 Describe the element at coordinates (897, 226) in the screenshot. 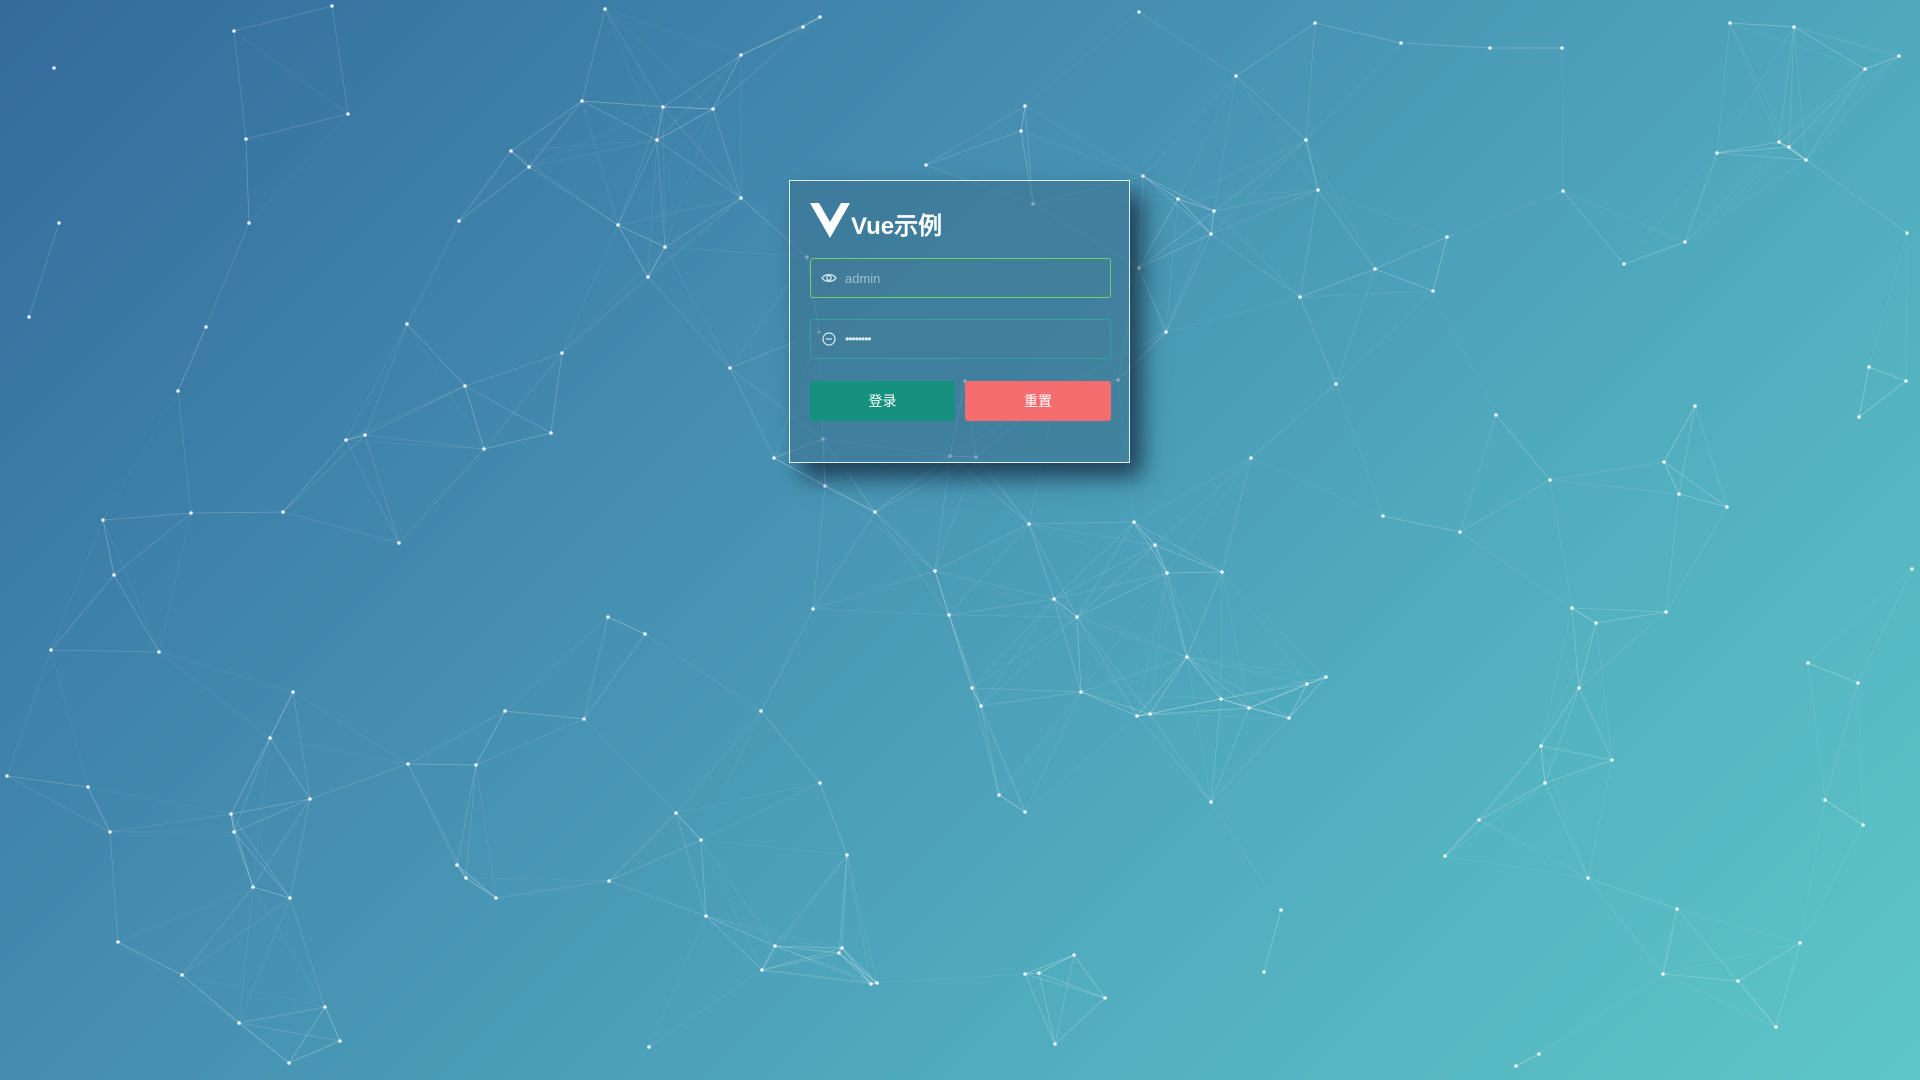

I see `app-title: Vue示例` at that location.